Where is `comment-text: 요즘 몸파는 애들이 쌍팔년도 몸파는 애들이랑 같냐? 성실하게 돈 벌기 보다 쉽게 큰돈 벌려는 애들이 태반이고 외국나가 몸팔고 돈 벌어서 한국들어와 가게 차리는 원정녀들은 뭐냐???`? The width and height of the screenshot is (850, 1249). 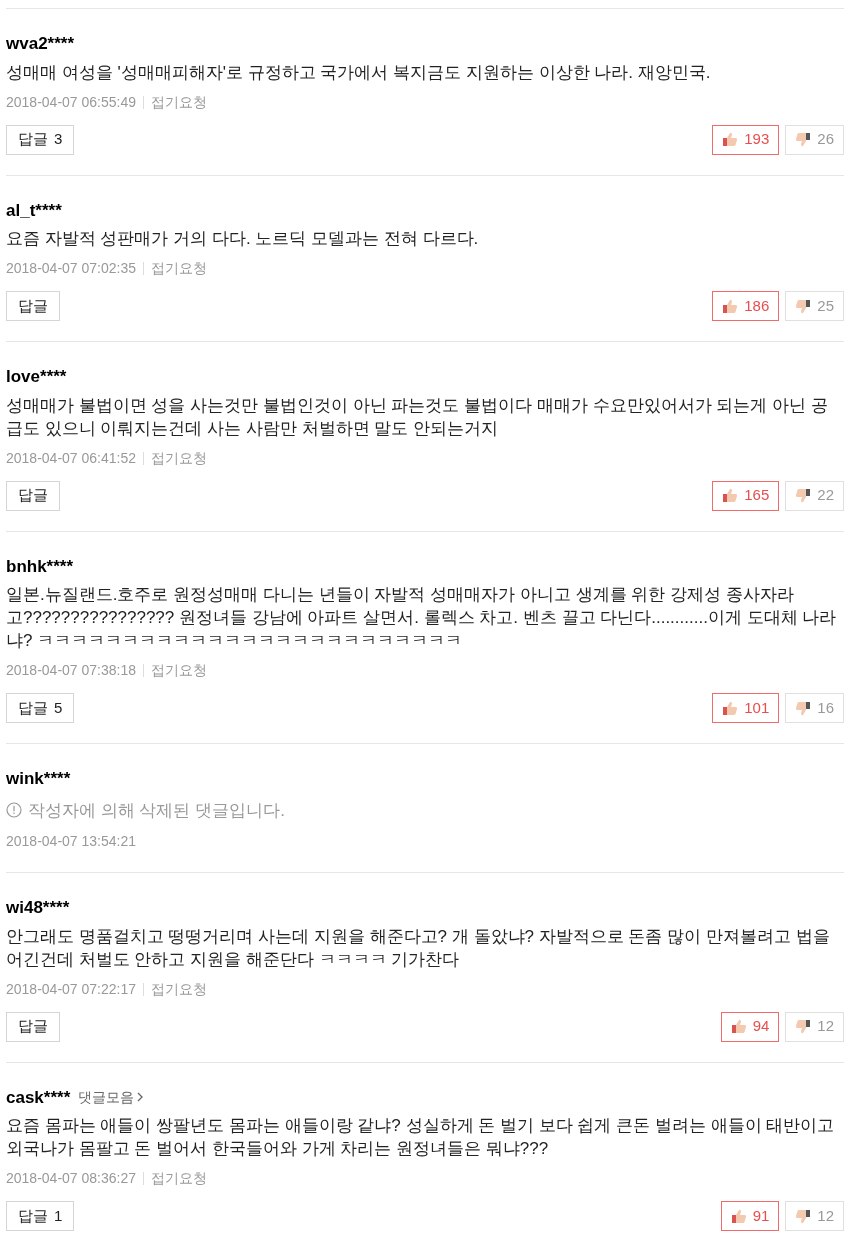 comment-text: 요즘 몸파는 애들이 쌍팔년도 몸파는 애들이랑 같냐? 성실하게 돈 벌기 보다 쉽게 큰돈 벌려는 애들이 태반이고 외국나가 몸팔고 돈 벌어서 한국들어와 가게 차리는 원정녀들은 뭐냐??? is located at coordinates (421, 1137).